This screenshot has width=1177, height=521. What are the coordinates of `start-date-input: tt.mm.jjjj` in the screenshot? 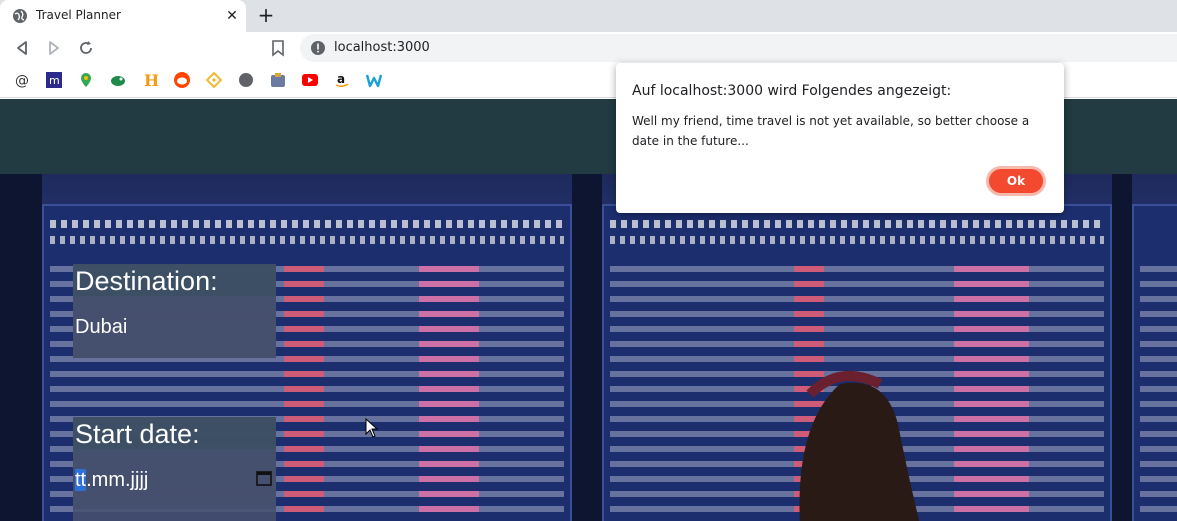 It's located at (174, 479).